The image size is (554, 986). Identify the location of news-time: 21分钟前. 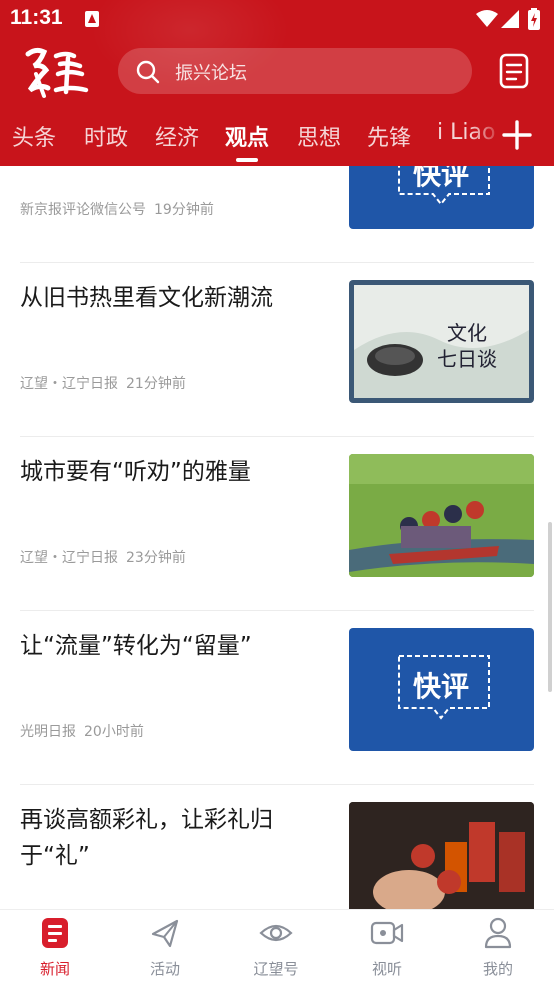
(156, 384).